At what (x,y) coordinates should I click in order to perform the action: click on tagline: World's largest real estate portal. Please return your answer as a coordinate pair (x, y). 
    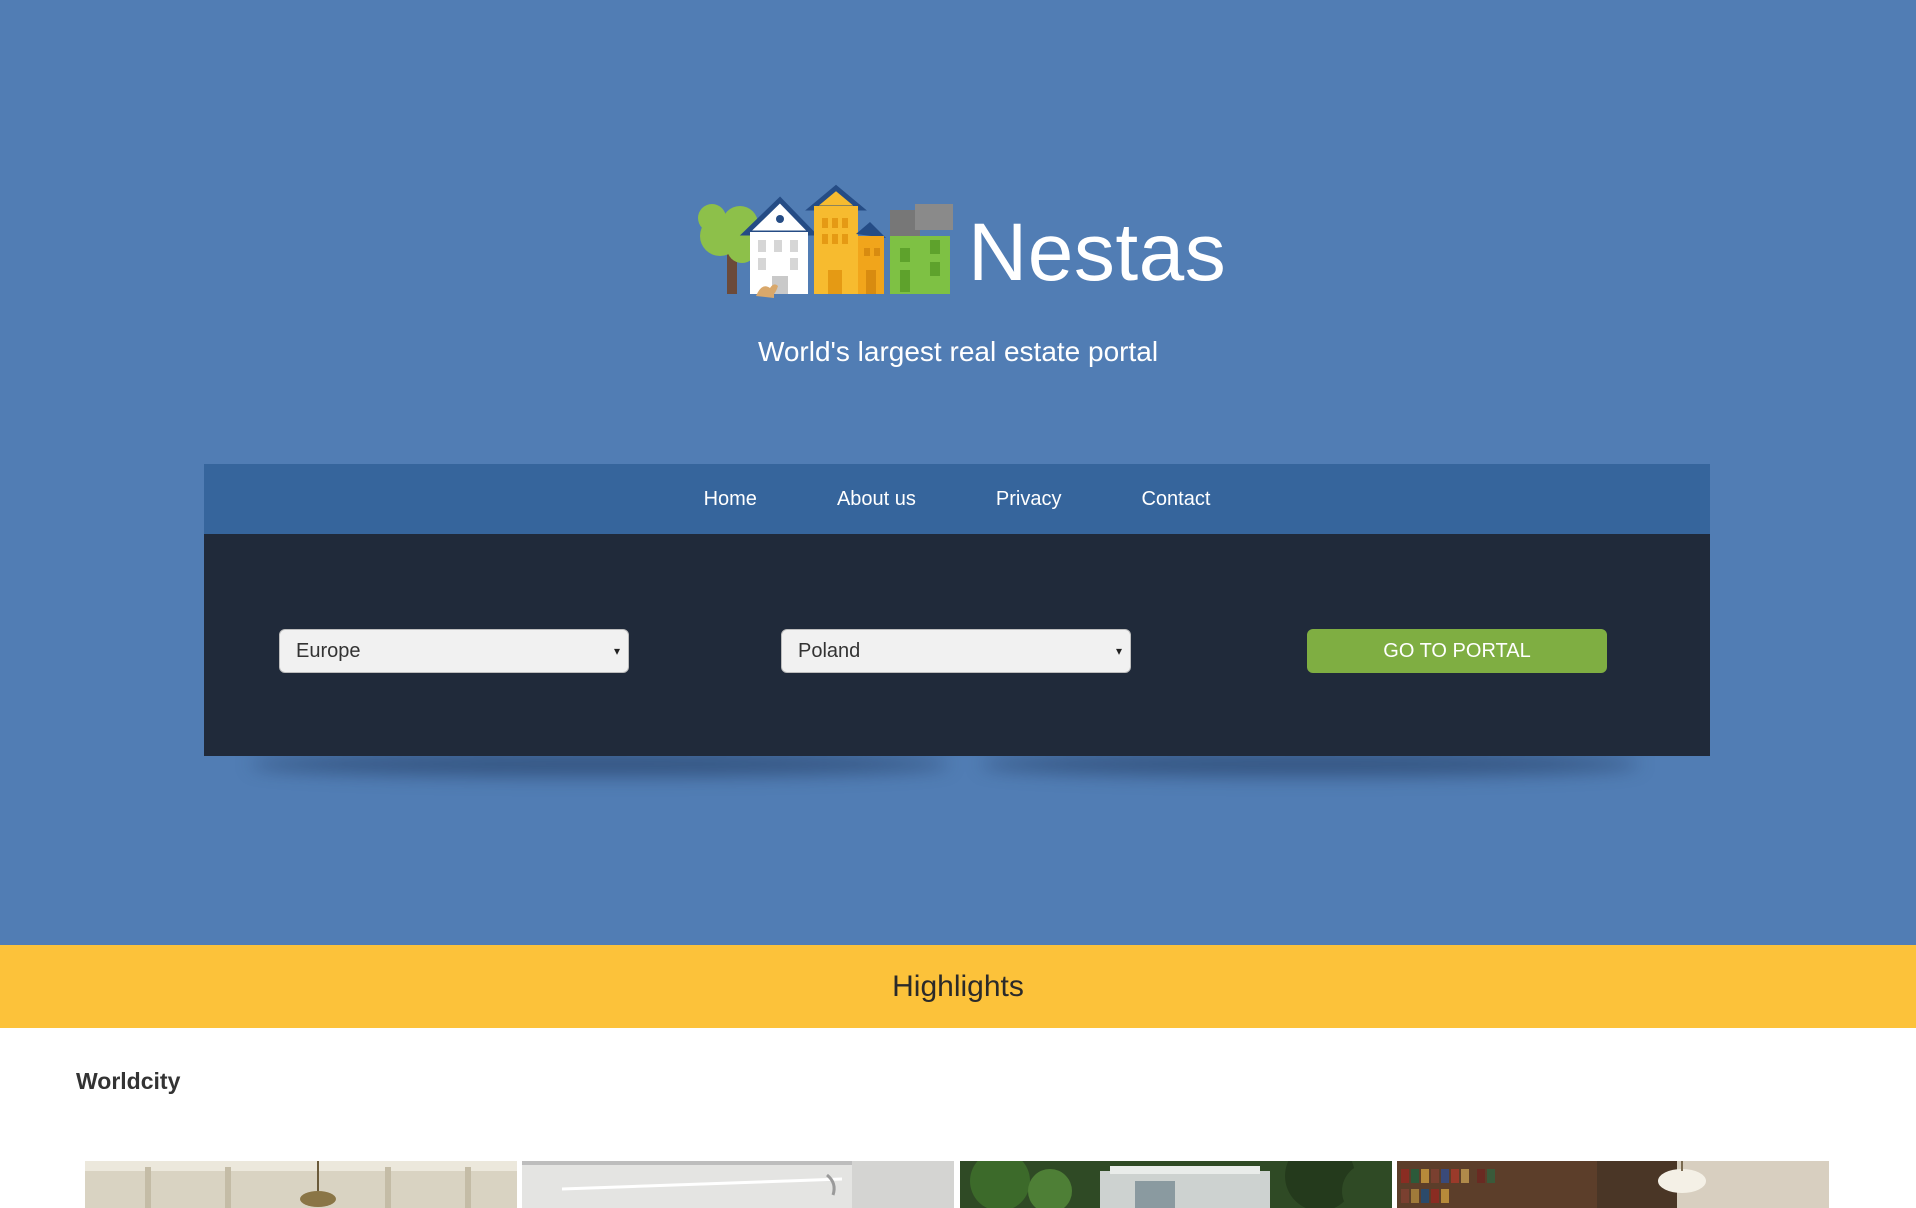
    Looking at the image, I should click on (958, 351).